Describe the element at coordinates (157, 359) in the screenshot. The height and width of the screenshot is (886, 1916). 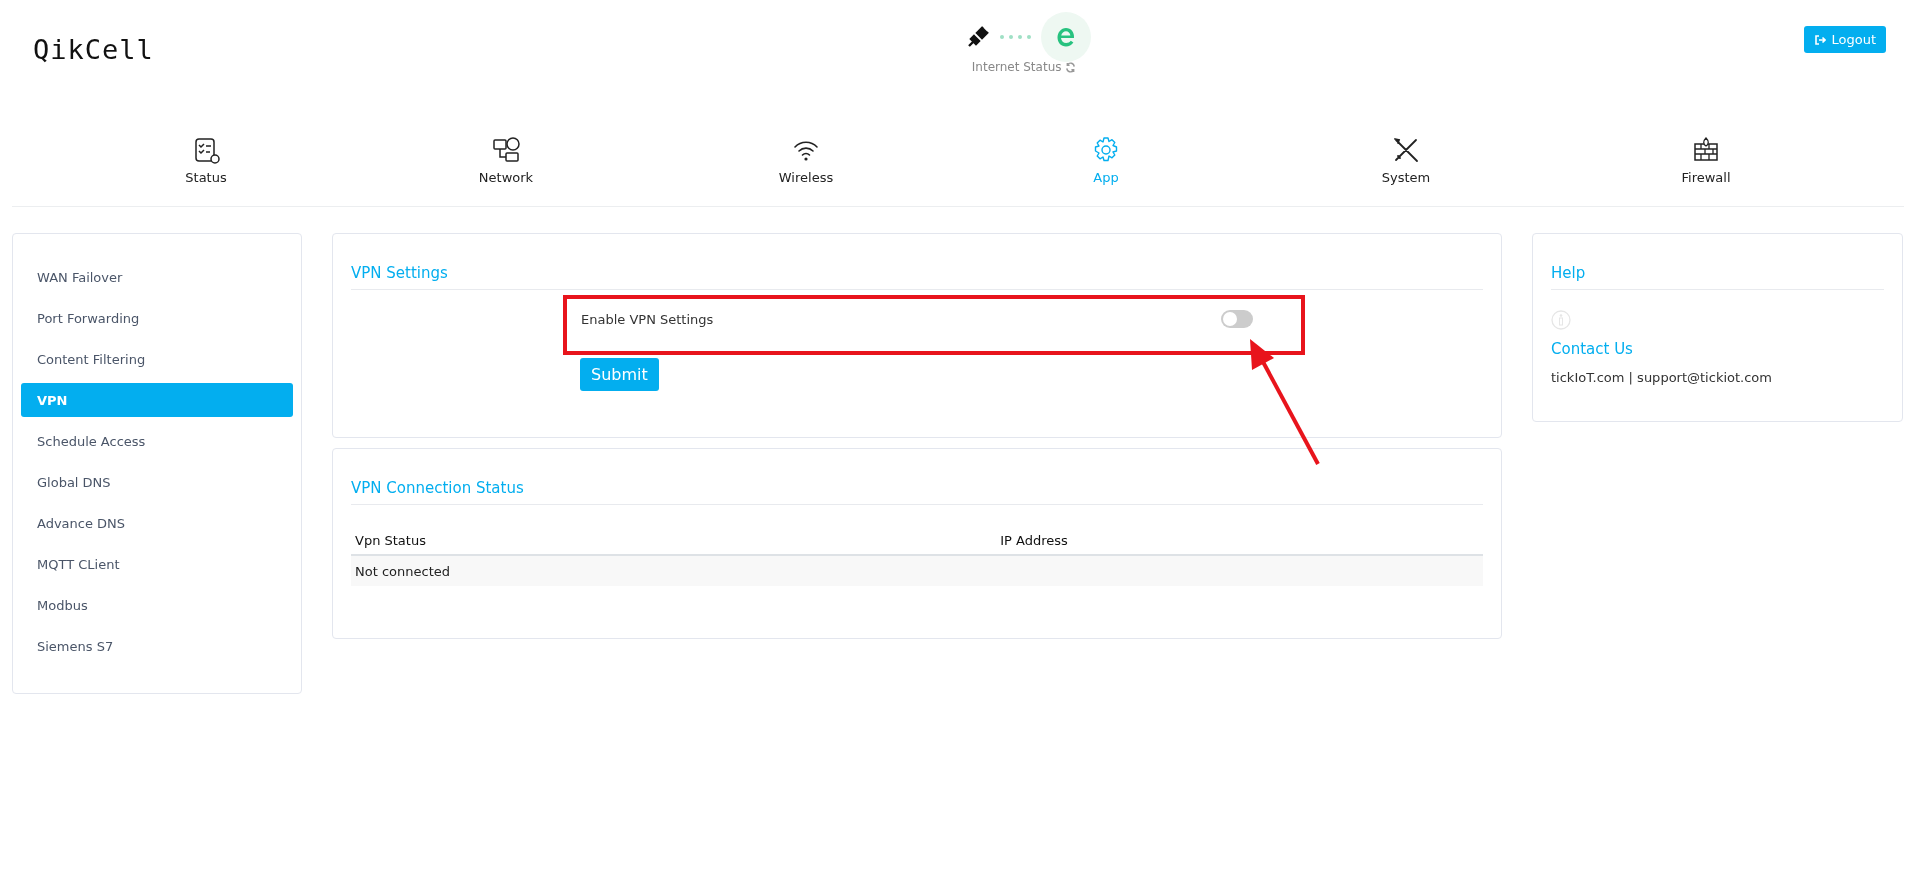
I see `sidebar-item: Content Filtering` at that location.